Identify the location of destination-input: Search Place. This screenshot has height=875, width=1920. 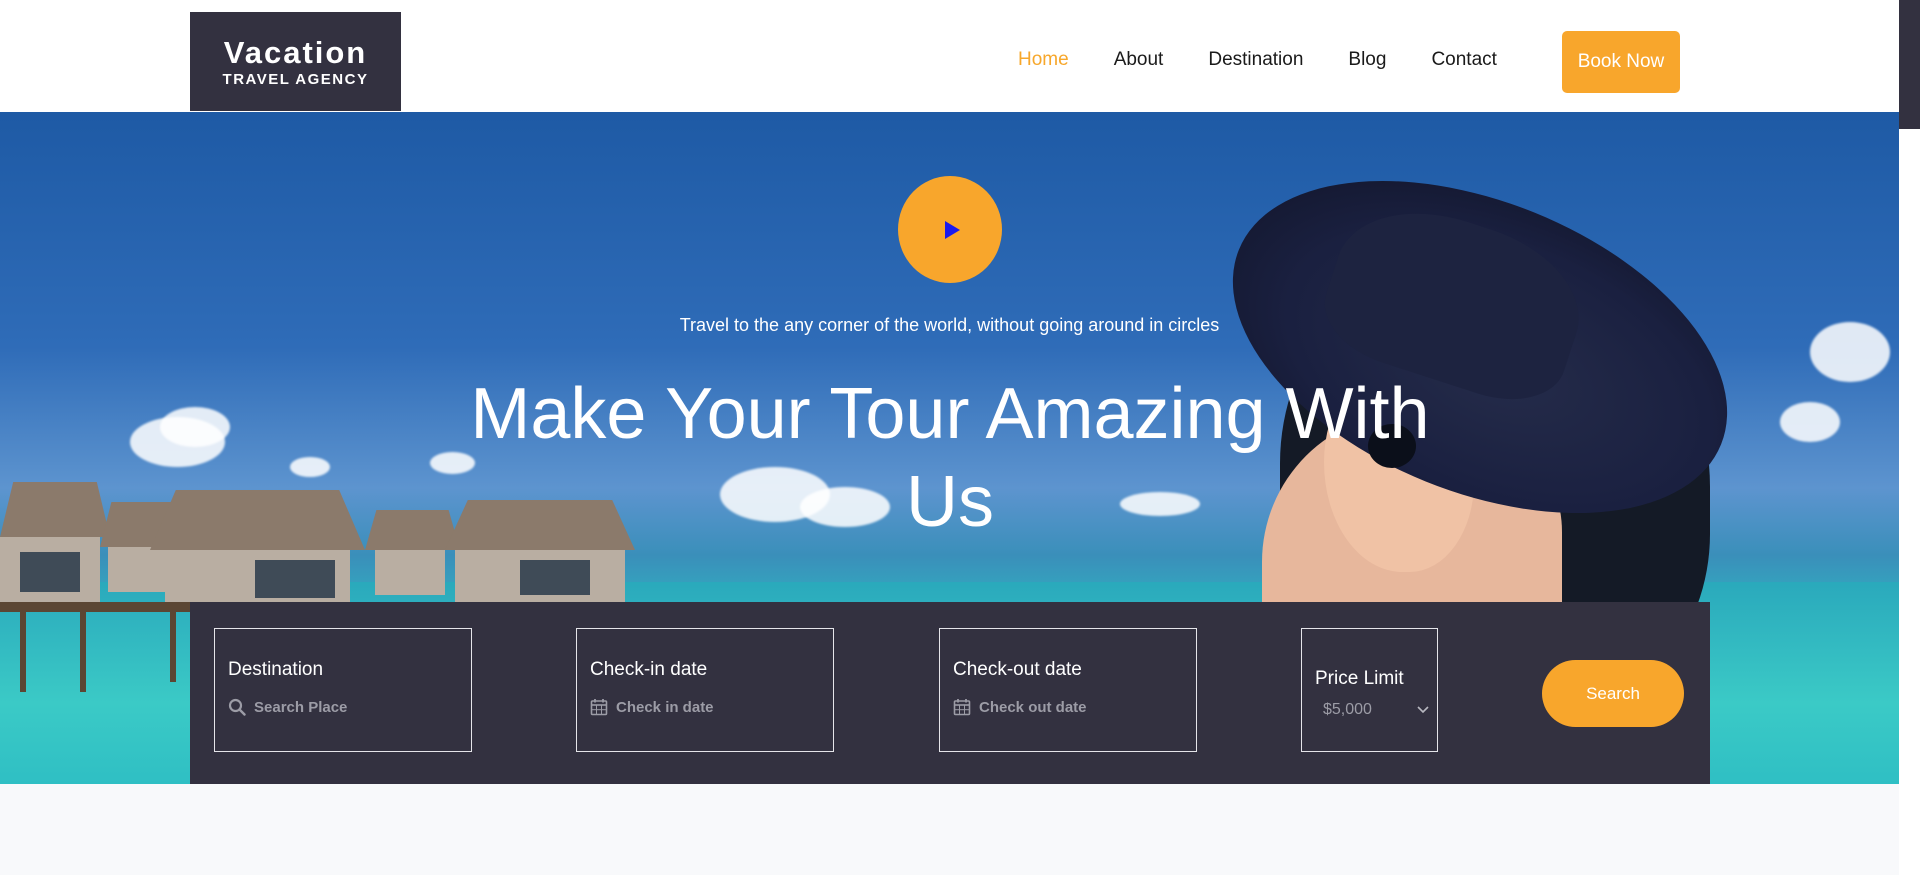
(287, 707).